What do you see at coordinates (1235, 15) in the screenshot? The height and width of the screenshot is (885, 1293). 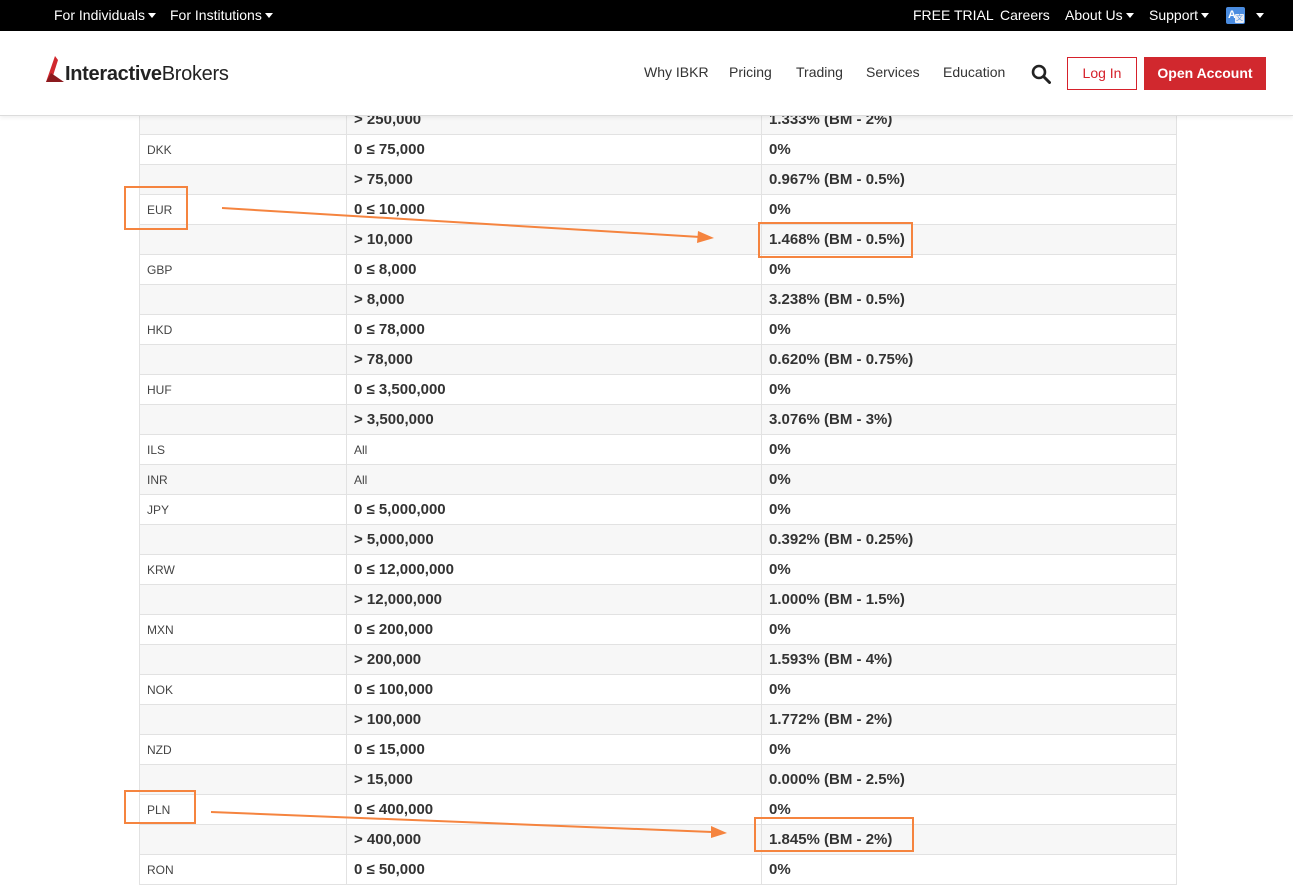 I see `language-translate-icon: A文` at bounding box center [1235, 15].